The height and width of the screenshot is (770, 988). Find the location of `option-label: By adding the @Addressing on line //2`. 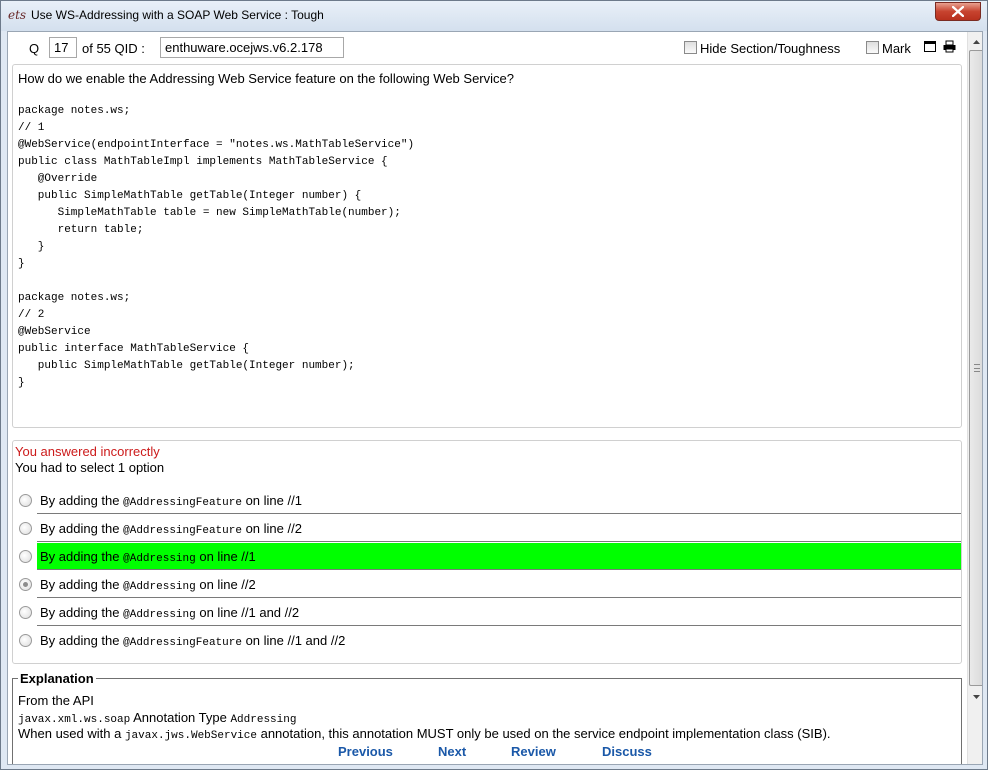

option-label: By adding the @Addressing on line //2 is located at coordinates (499, 584).